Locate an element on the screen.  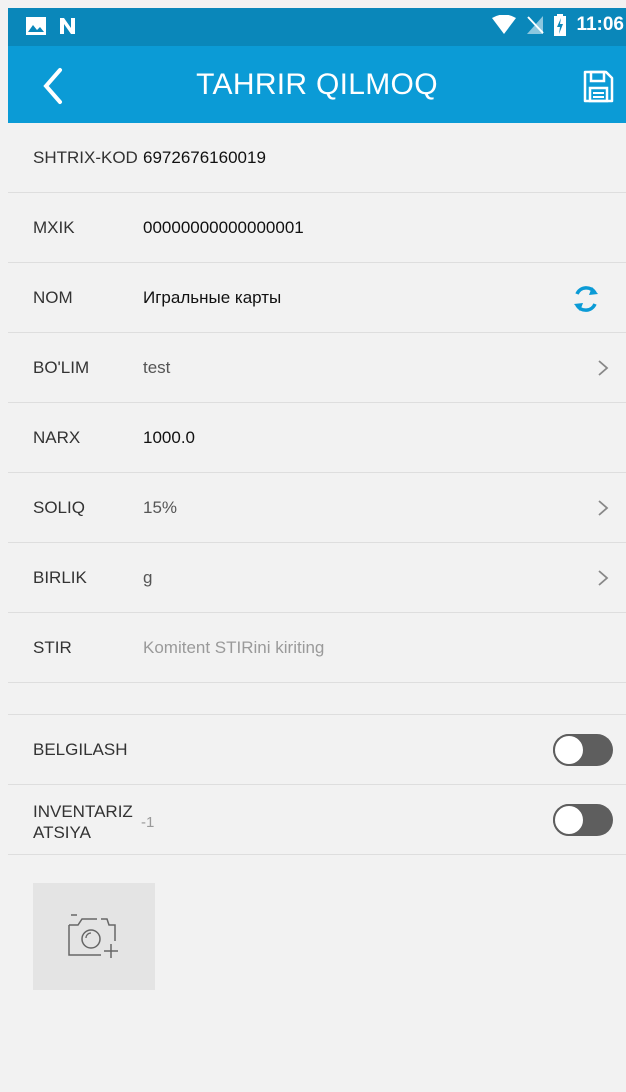
barcode-row: SHTRIX-KOD 6972676160019 is located at coordinates (317, 158).